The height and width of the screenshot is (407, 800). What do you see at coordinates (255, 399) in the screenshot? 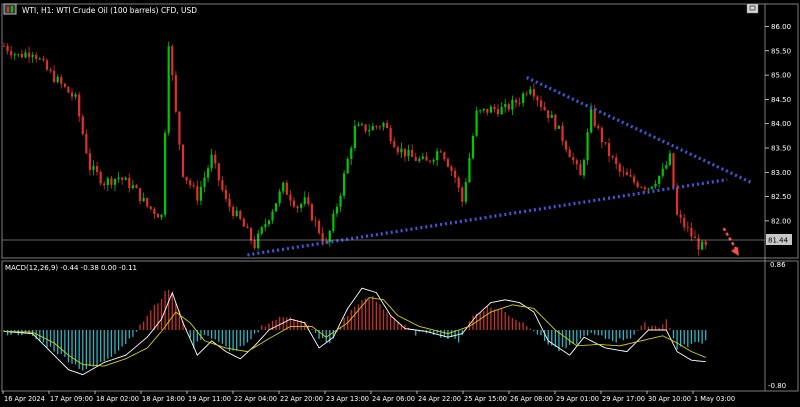
I see `time-tick-label: 22 Apr 04:00` at bounding box center [255, 399].